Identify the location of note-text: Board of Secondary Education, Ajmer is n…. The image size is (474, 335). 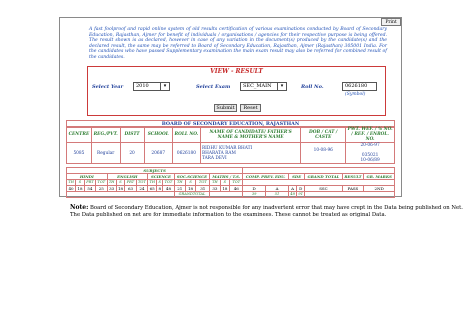
(266, 211).